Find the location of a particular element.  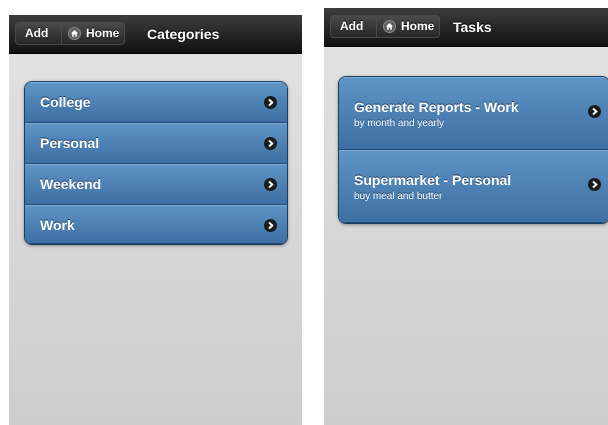

page-title: Categories is located at coordinates (183, 34).